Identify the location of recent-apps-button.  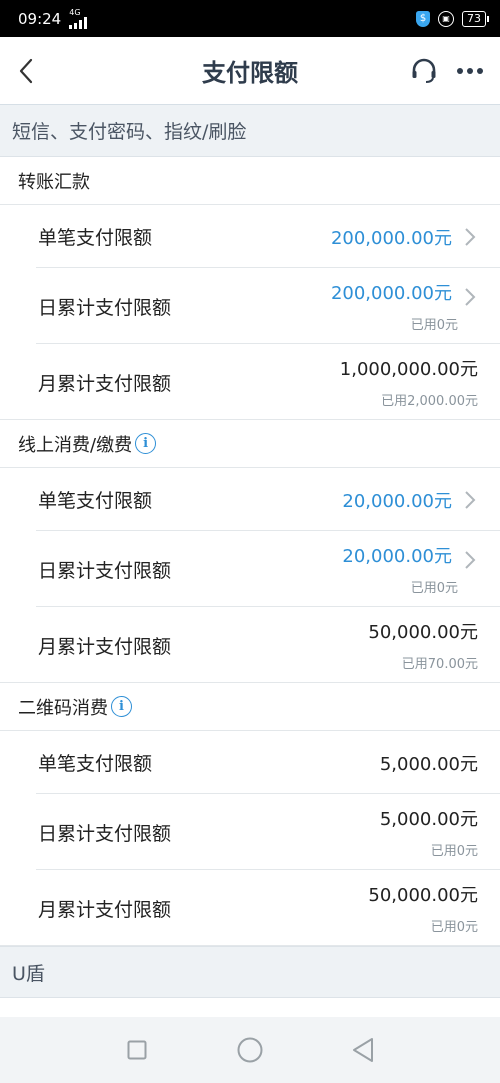
(137, 1050).